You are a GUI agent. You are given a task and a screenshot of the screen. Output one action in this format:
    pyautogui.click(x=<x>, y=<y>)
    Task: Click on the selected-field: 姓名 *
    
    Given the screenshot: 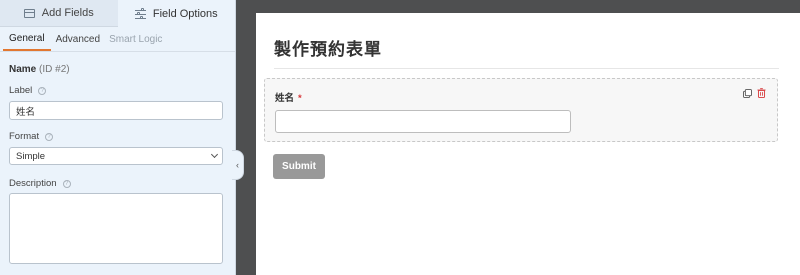 What is the action you would take?
    pyautogui.click(x=521, y=110)
    